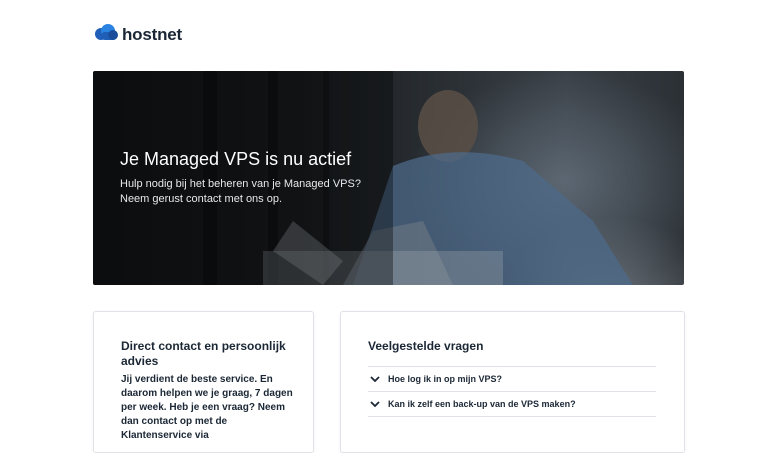  What do you see at coordinates (152, 34) in the screenshot?
I see `logo-text: hostnet` at bounding box center [152, 34].